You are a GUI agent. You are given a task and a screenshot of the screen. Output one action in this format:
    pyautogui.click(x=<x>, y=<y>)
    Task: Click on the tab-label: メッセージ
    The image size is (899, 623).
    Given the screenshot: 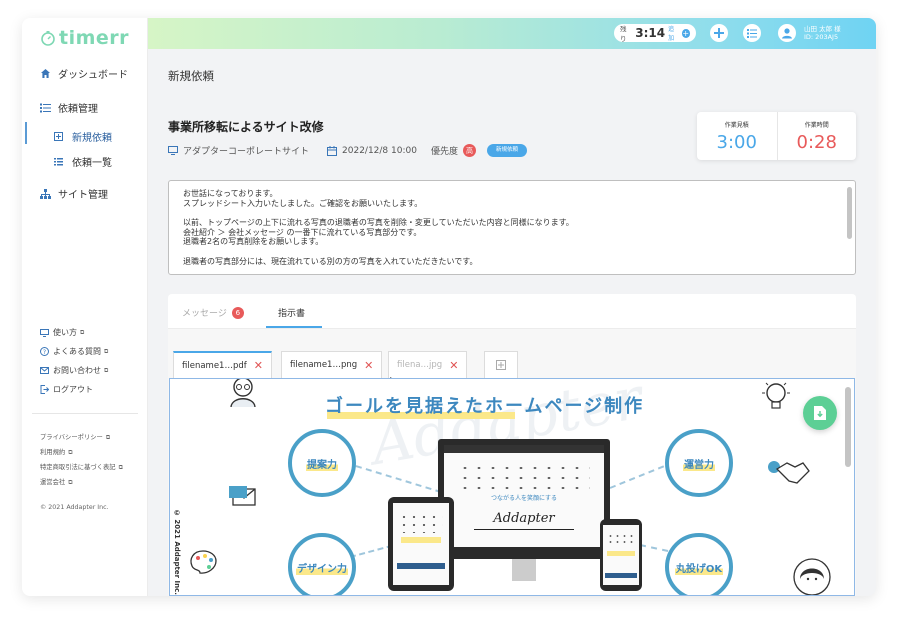 What is the action you would take?
    pyautogui.click(x=204, y=314)
    